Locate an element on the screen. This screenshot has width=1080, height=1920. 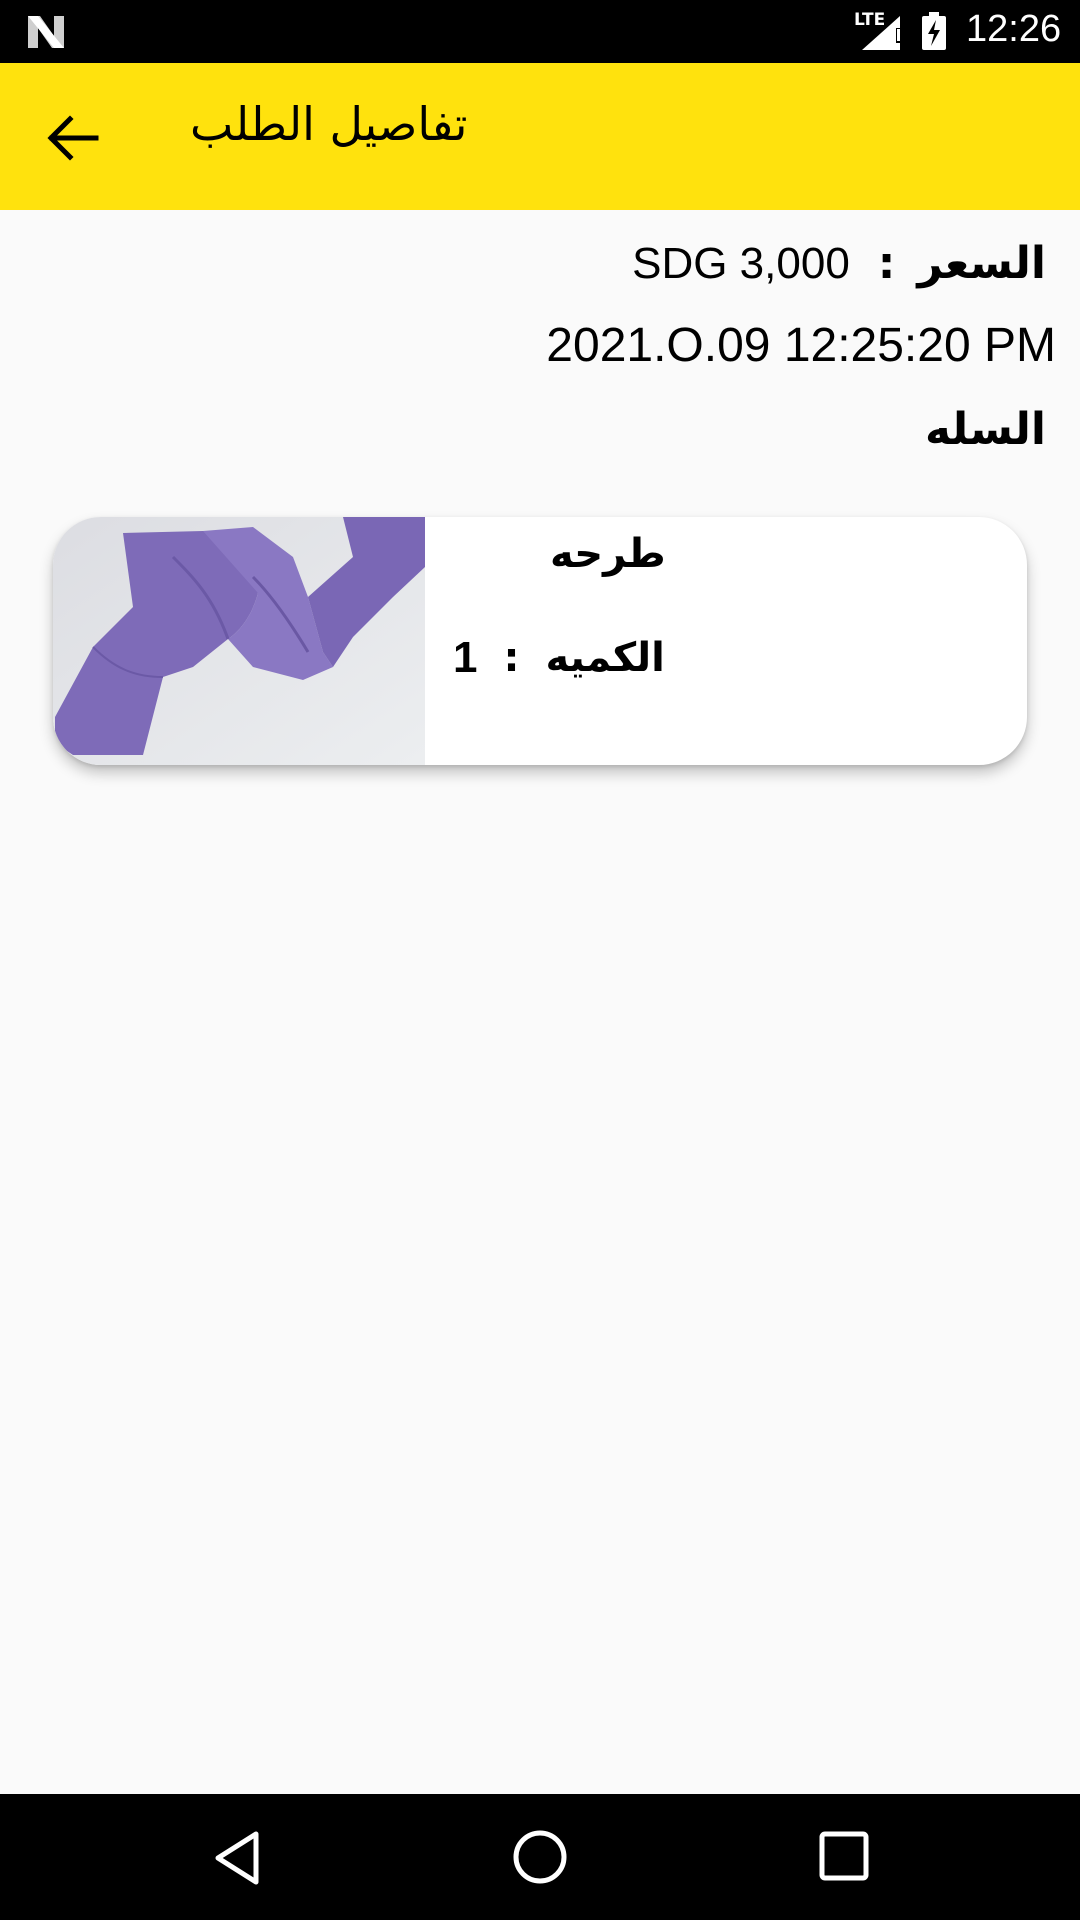
status-clock: 12:26 is located at coordinates (1014, 29).